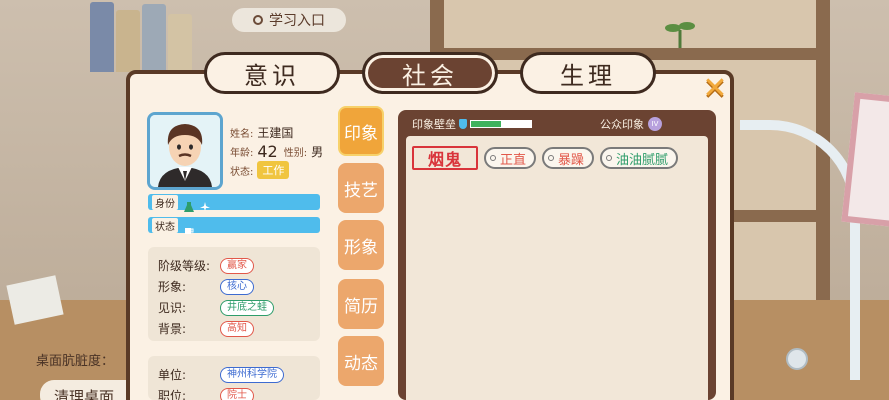 Image resolution: width=889 pixels, height=400 pixels. Describe the element at coordinates (185, 151) in the screenshot. I see `avatar` at that location.